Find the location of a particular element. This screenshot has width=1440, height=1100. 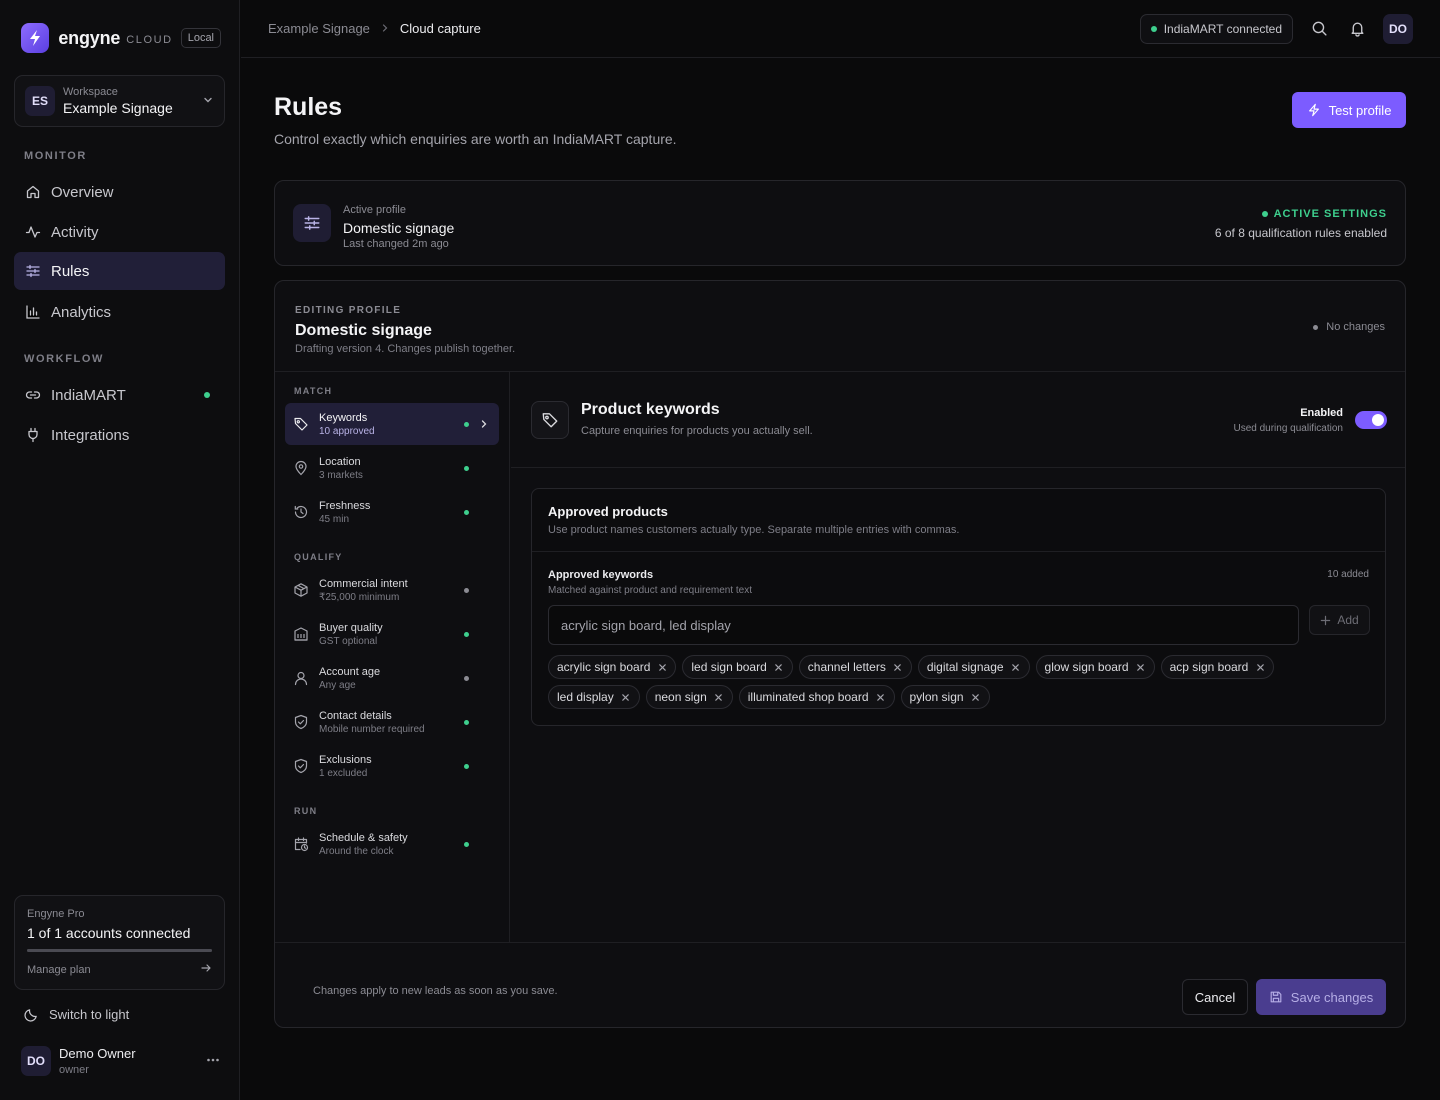

connection-status-pill: IndiaMART connected is located at coordinates (1216, 28).